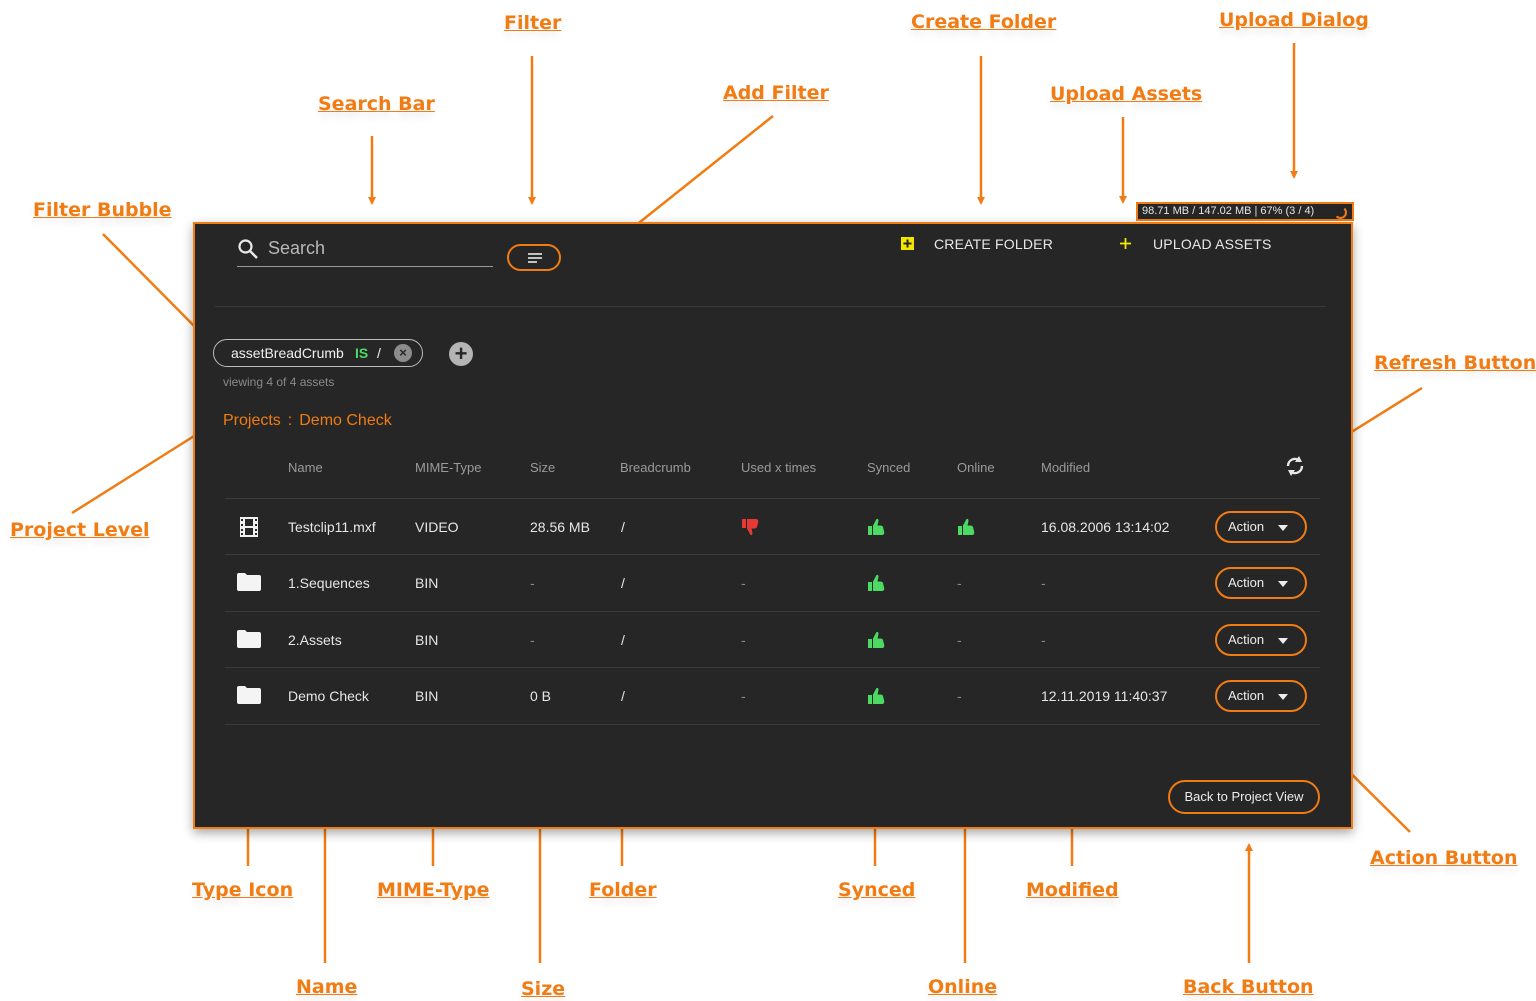 Image resolution: width=1536 pixels, height=1001 pixels. What do you see at coordinates (248, 249) in the screenshot?
I see `search-icon` at bounding box center [248, 249].